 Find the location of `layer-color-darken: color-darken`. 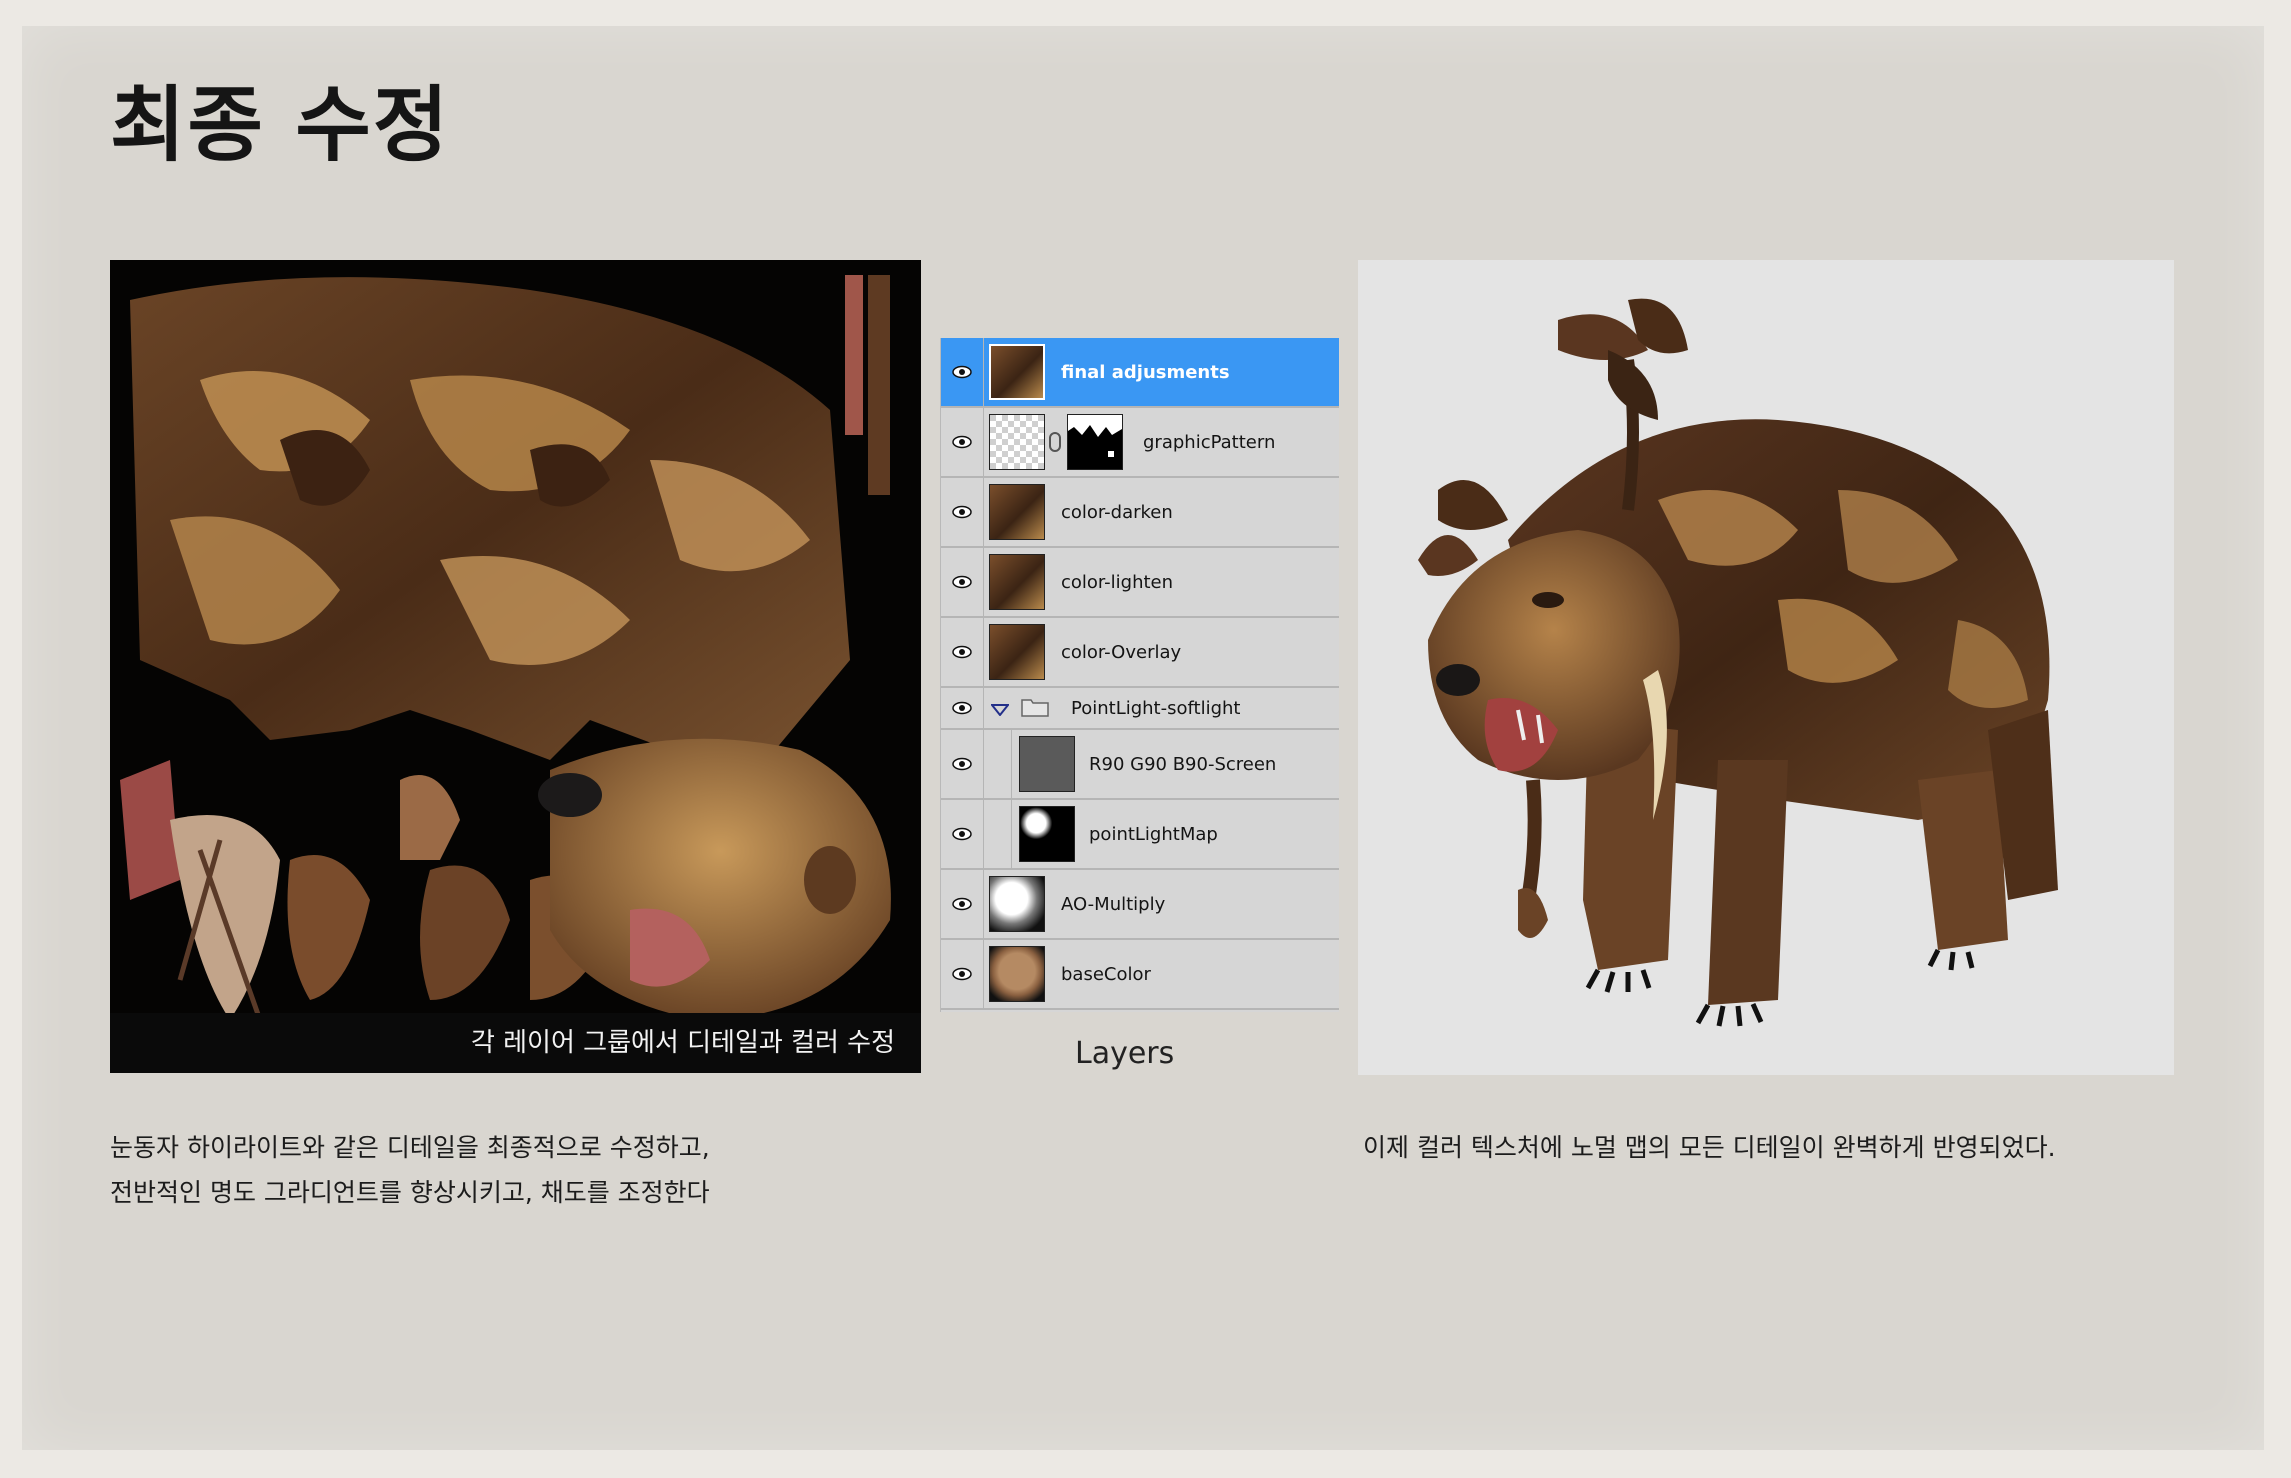

layer-color-darken: color-darken is located at coordinates (1140, 513).